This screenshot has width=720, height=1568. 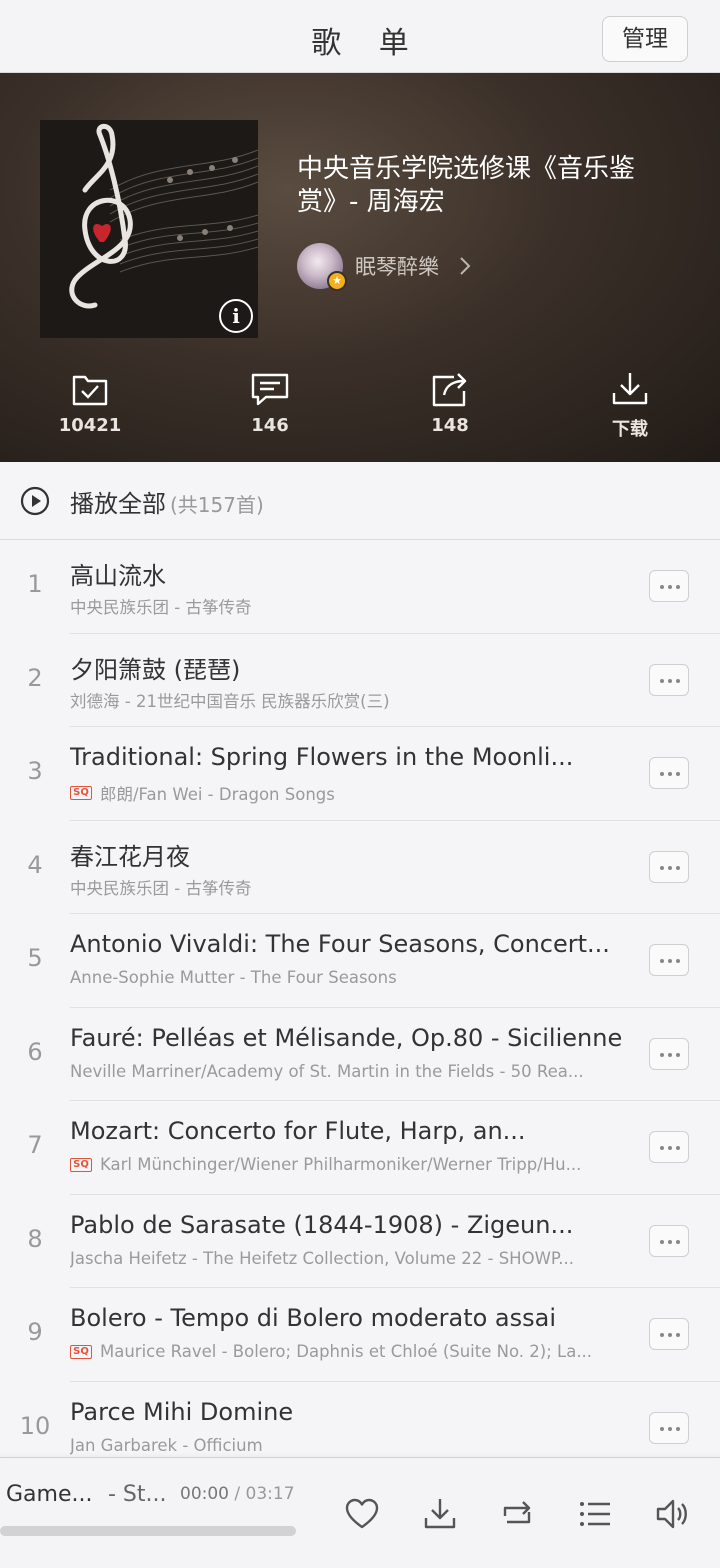 I want to click on song-number: 5, so click(x=35, y=958).